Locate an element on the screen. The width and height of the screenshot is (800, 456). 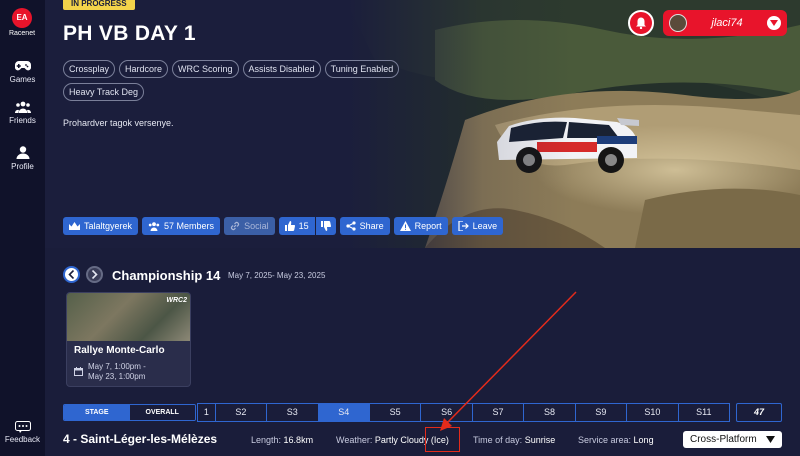
report-label: Report is located at coordinates (428, 226).